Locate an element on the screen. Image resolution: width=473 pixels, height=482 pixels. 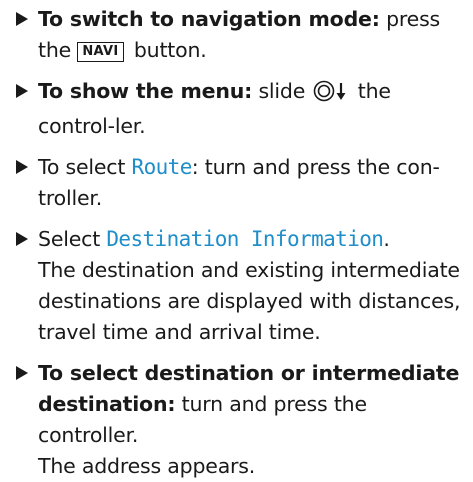
step-result-text: The address appears. is located at coordinates (147, 466).